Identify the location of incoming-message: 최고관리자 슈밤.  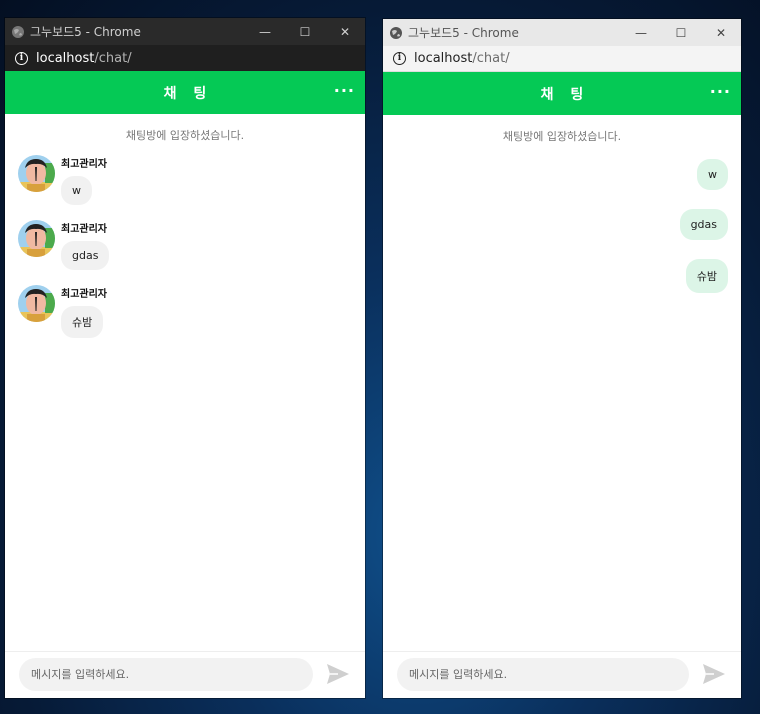
(185, 314).